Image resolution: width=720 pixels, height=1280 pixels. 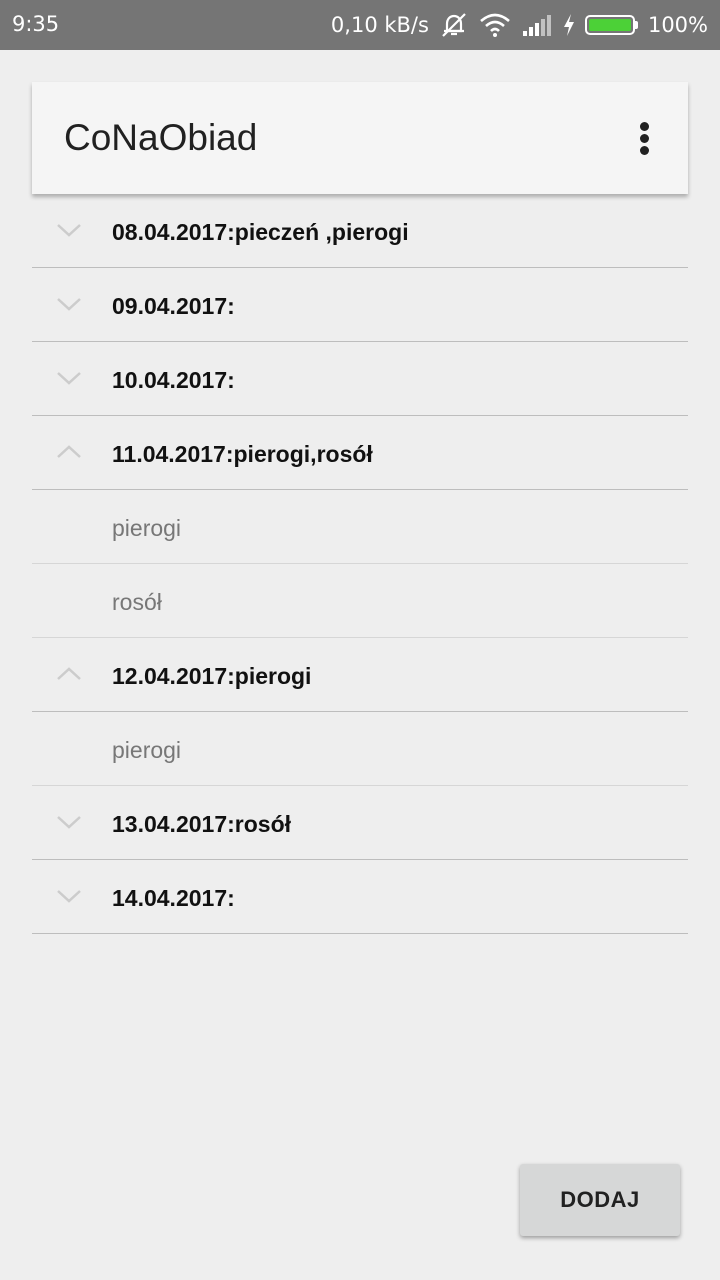 I want to click on group-title: 14.04.2017:, so click(x=173, y=898).